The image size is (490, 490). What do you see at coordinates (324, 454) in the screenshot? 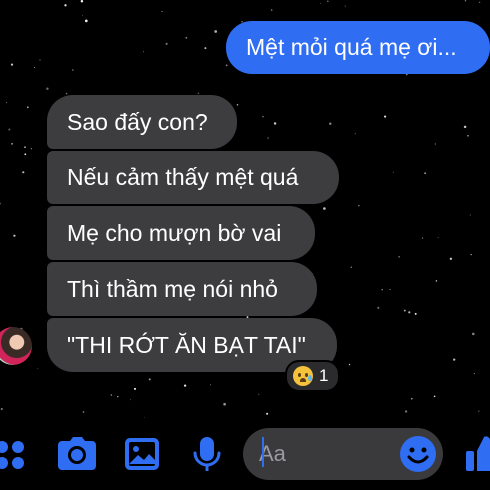
I see `message-input` at bounding box center [324, 454].